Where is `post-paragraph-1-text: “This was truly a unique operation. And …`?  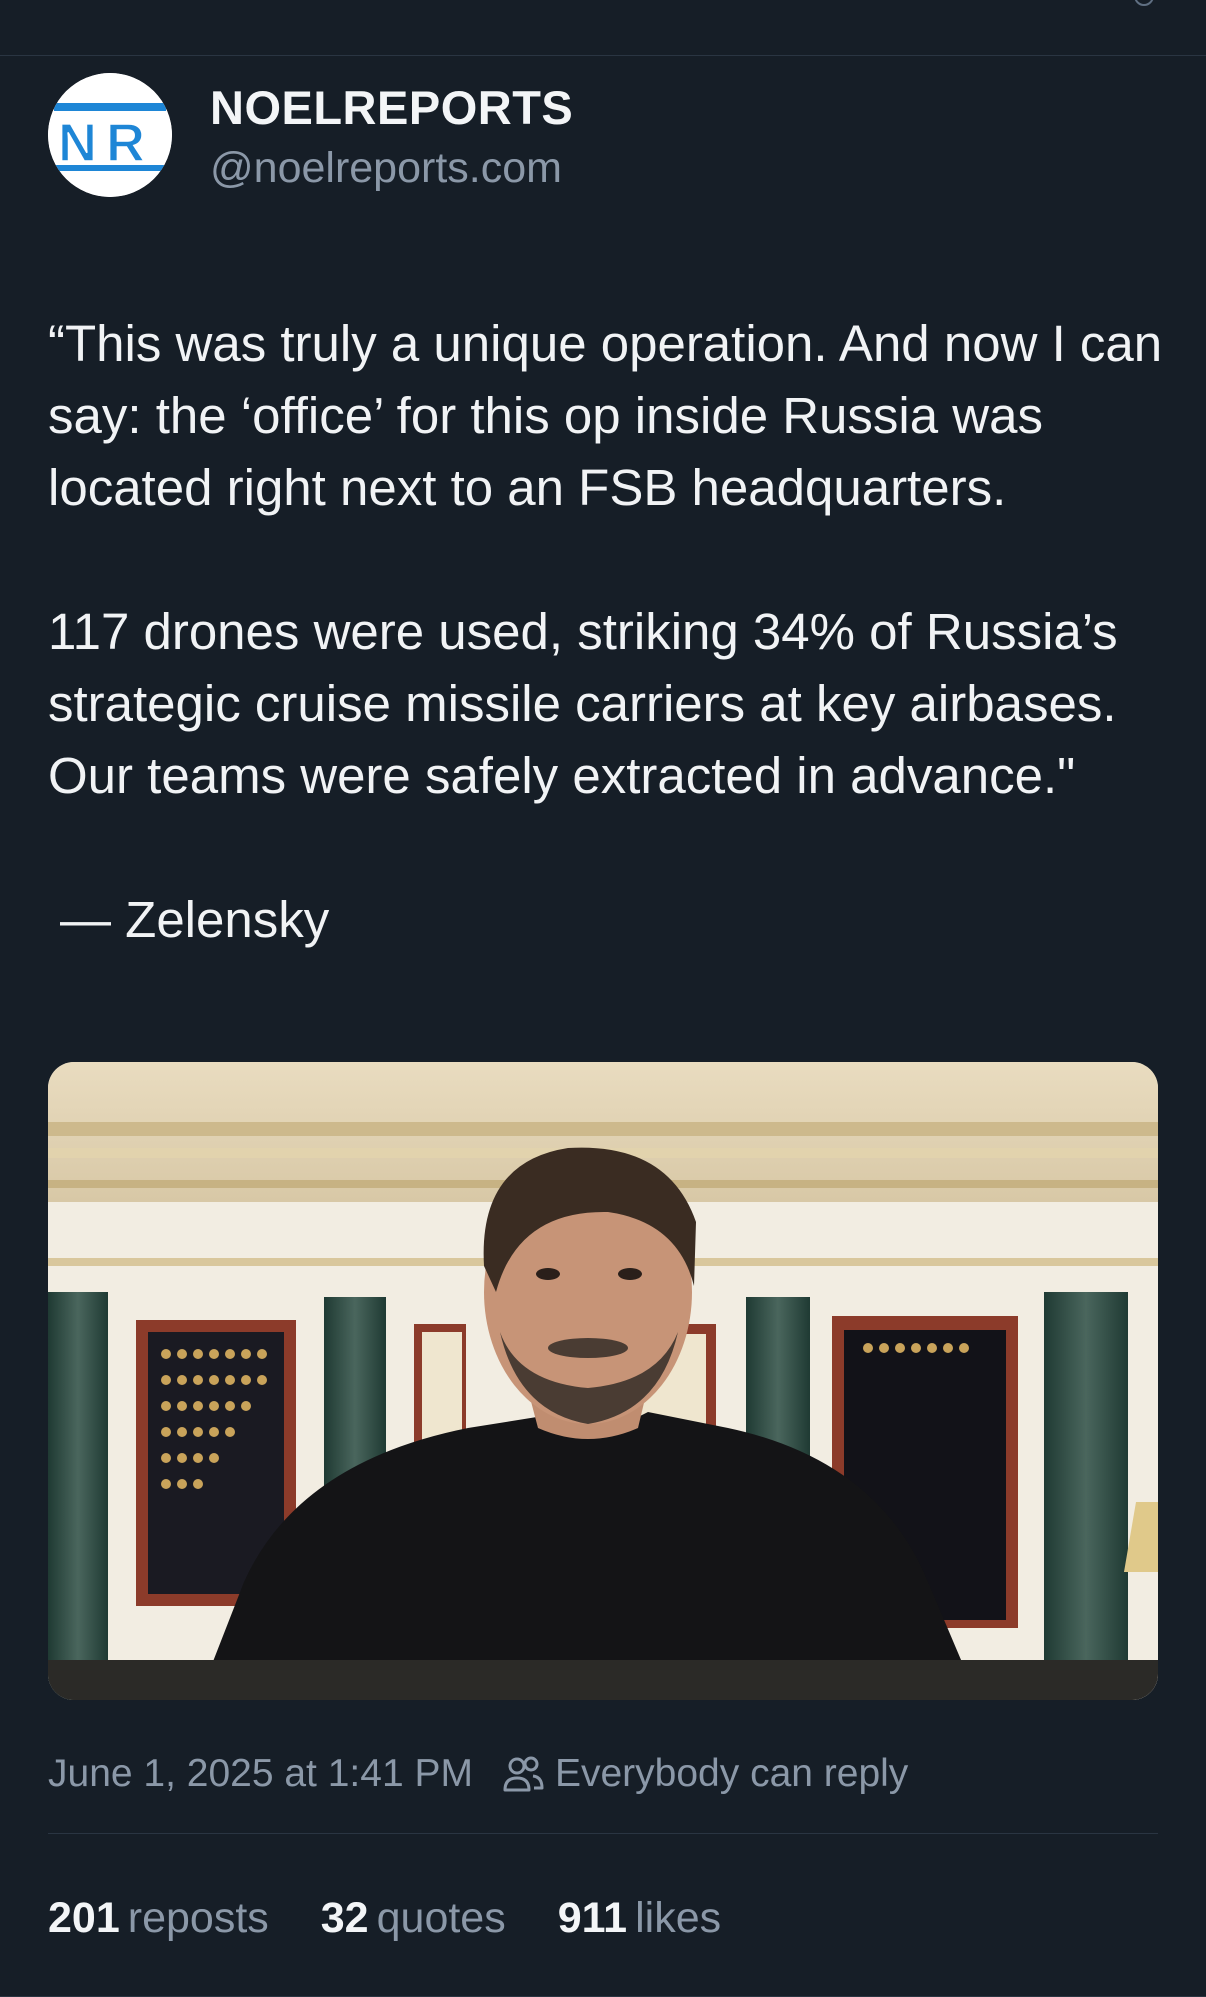 post-paragraph-1-text: “This was truly a unique operation. And … is located at coordinates (605, 415).